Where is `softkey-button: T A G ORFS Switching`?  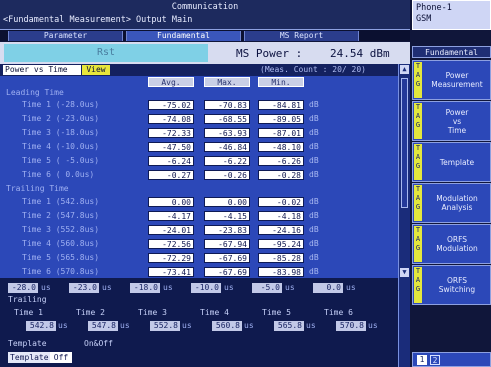
softkey-button: T A G ORFS Switching is located at coordinates (451, 285).